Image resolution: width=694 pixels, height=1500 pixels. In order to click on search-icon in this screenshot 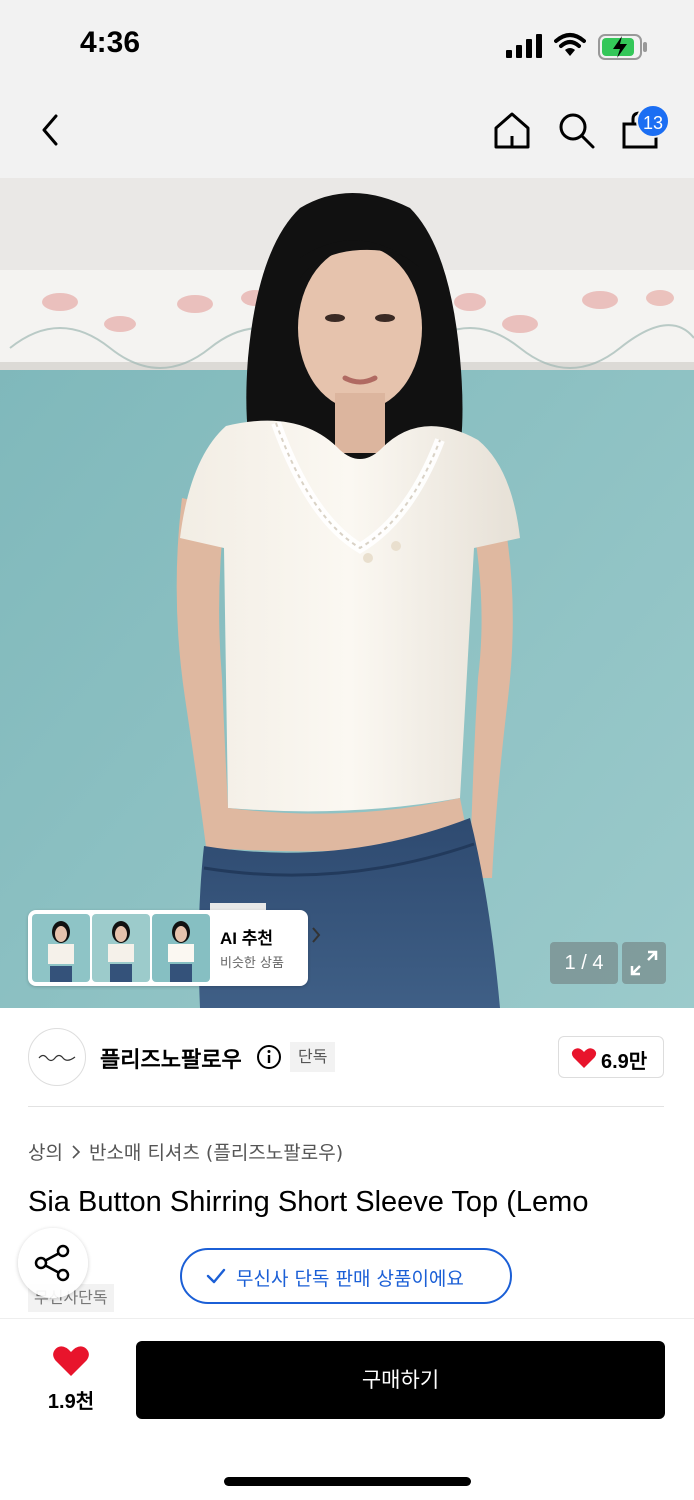, I will do `click(576, 130)`.